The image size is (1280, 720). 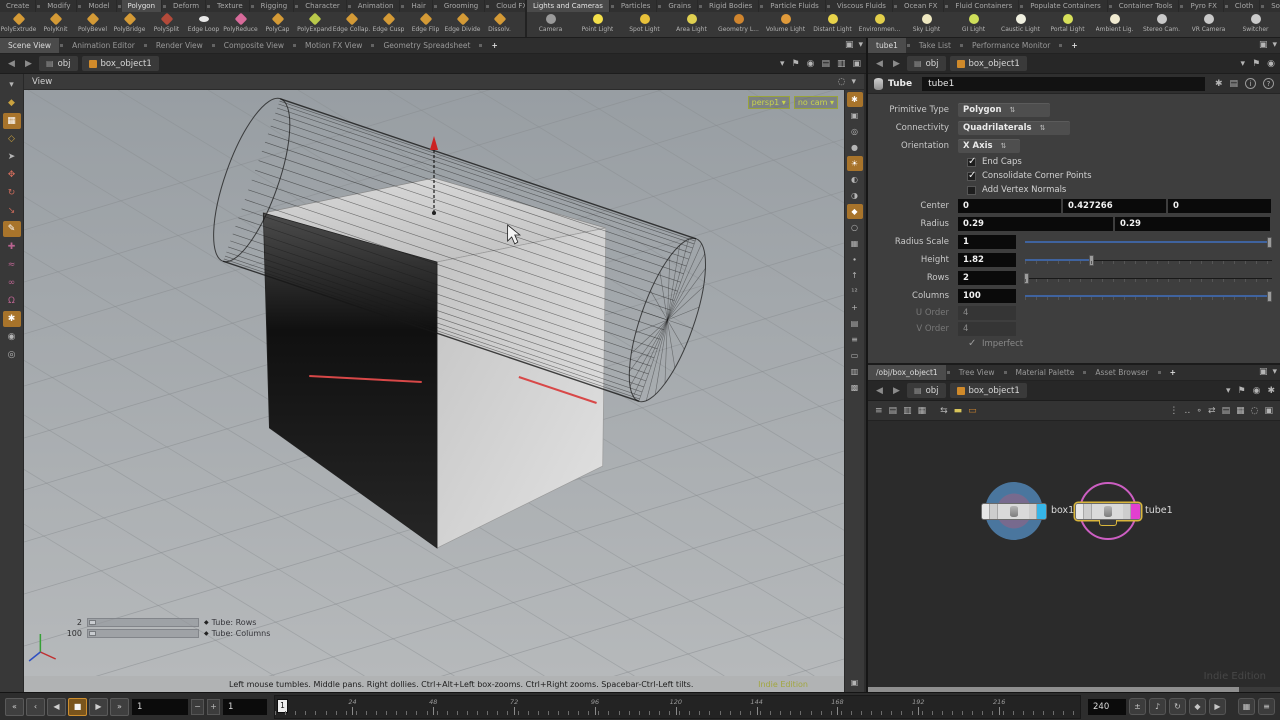 What do you see at coordinates (282, 705) in the screenshot?
I see `playhead: 1` at bounding box center [282, 705].